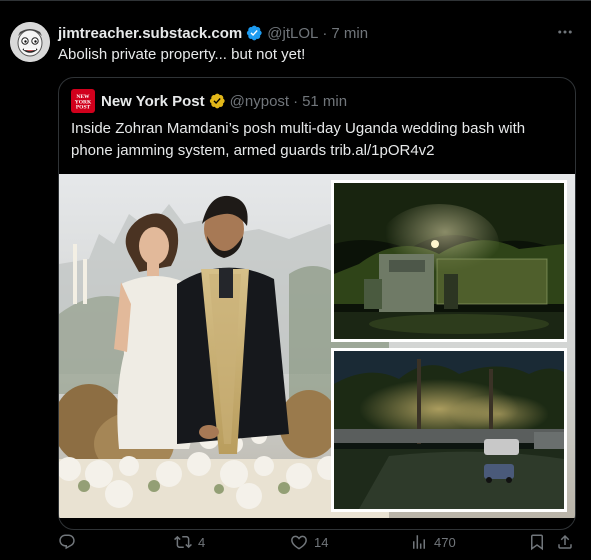 This screenshot has height=560, width=591. What do you see at coordinates (445, 542) in the screenshot?
I see `views-count: 470` at bounding box center [445, 542].